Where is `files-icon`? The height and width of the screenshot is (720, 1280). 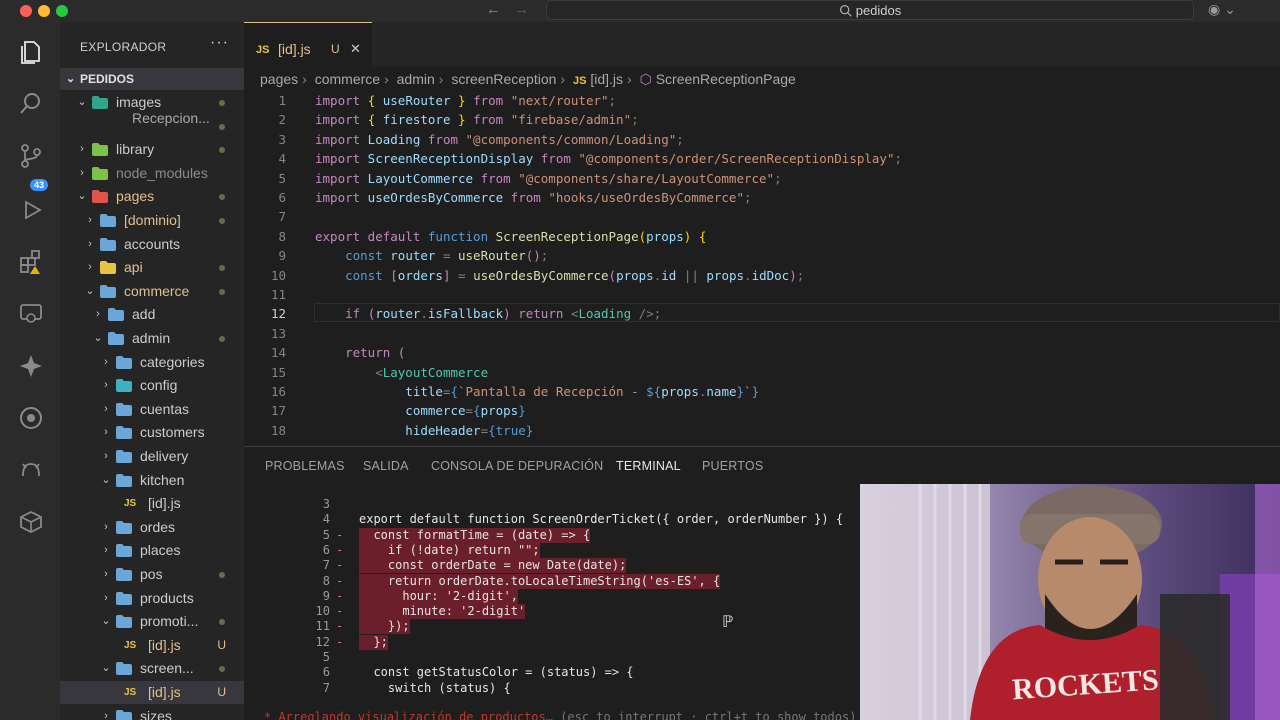 files-icon is located at coordinates (31, 52).